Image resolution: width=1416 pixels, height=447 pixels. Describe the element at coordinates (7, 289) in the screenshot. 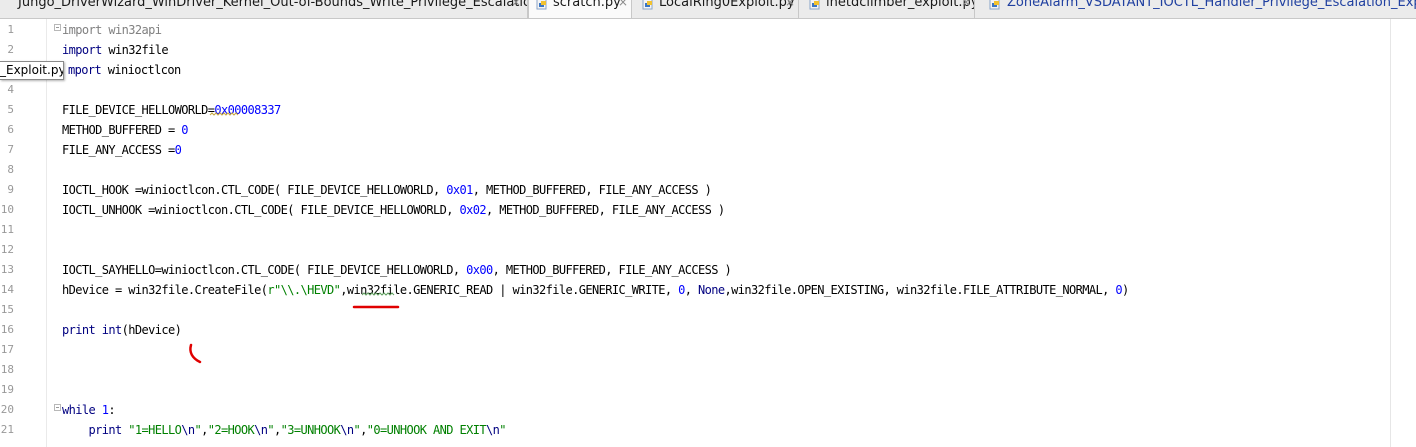

I see `line-number: 14` at that location.